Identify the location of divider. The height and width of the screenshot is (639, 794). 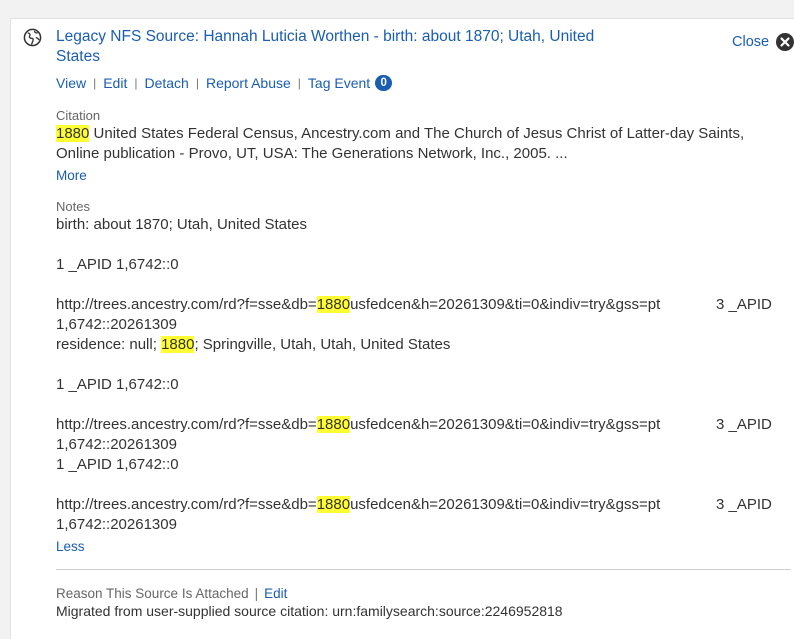
(423, 569).